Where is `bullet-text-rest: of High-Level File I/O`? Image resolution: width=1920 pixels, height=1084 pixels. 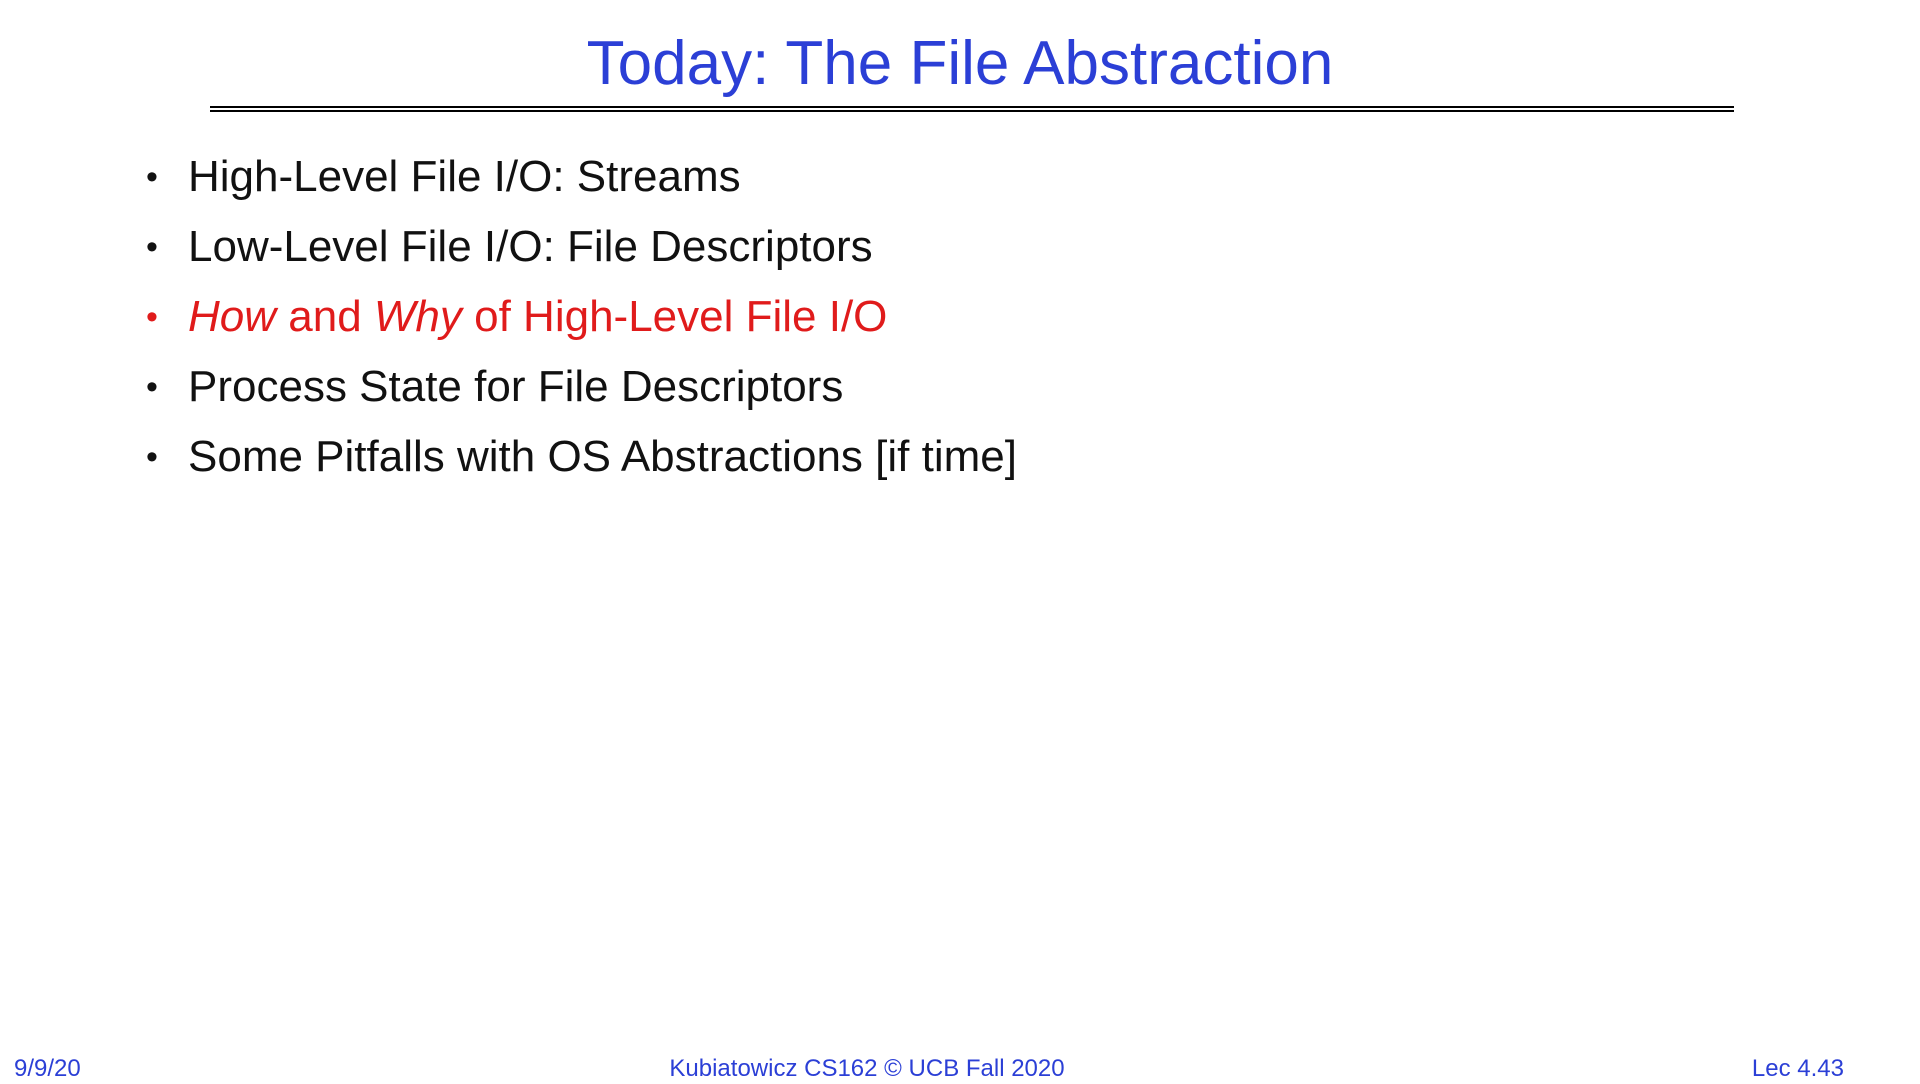
bullet-text-rest: of High-Level File I/O is located at coordinates (674, 316).